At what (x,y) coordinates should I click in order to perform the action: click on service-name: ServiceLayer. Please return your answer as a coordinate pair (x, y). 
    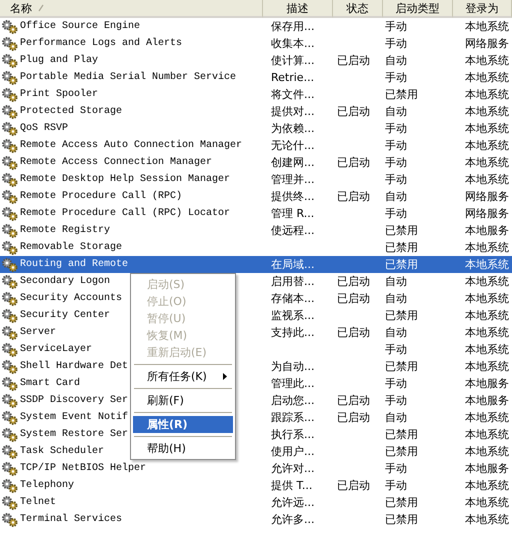
    Looking at the image, I should click on (56, 349).